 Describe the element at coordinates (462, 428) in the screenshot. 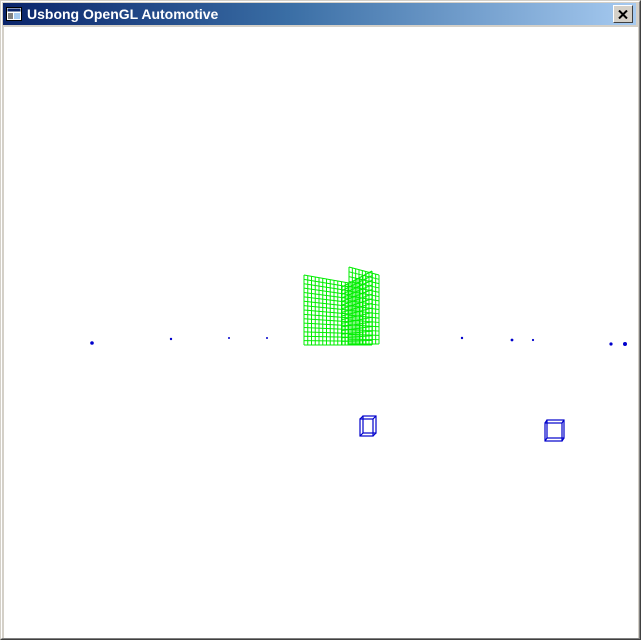

I see `wireframe-vehicles` at that location.